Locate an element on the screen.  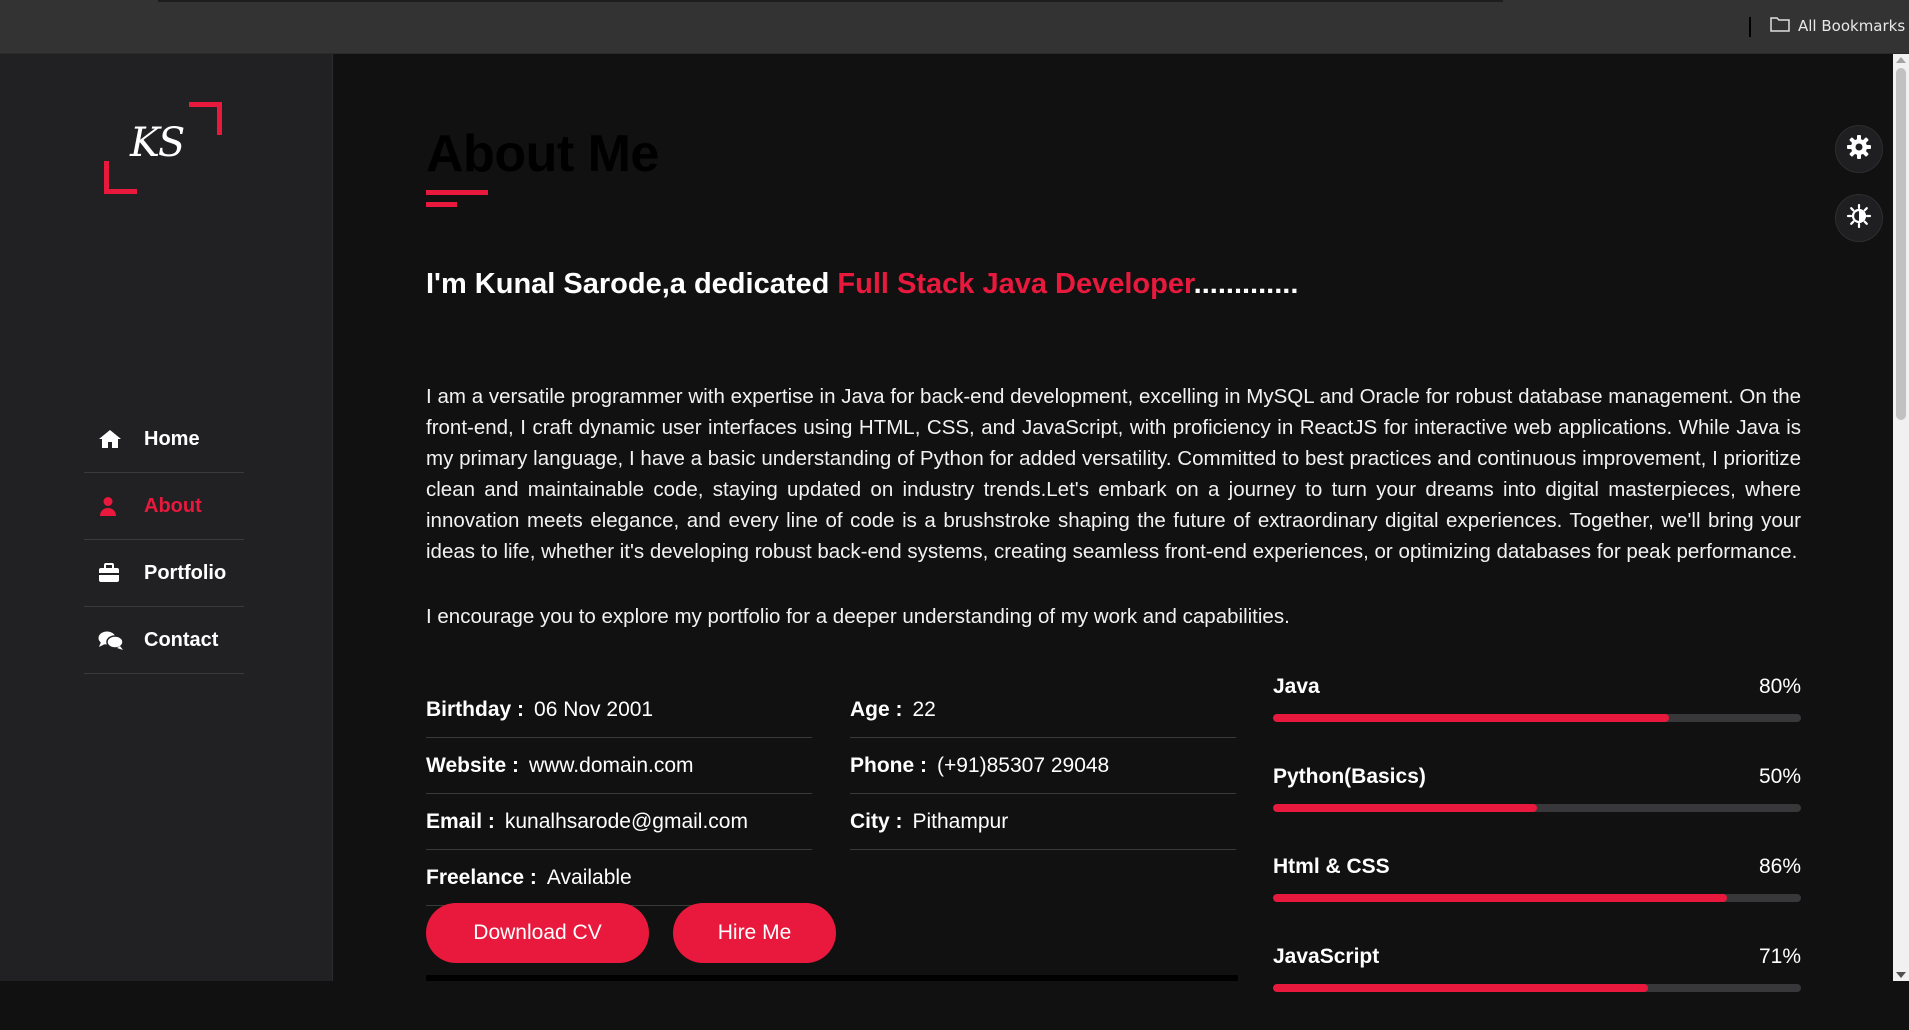
bookmarks-separator is located at coordinates (1750, 27).